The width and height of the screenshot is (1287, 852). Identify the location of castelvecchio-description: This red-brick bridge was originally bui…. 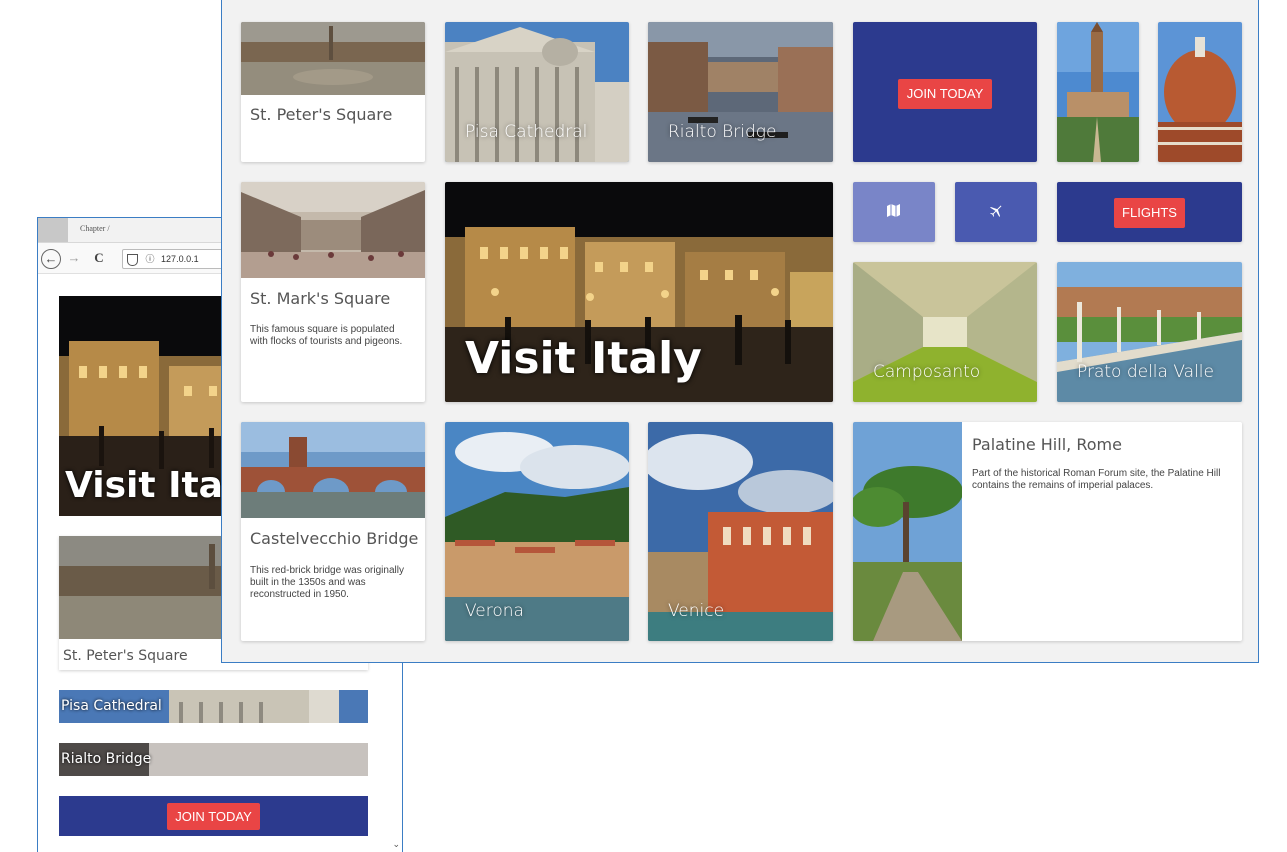
(327, 582).